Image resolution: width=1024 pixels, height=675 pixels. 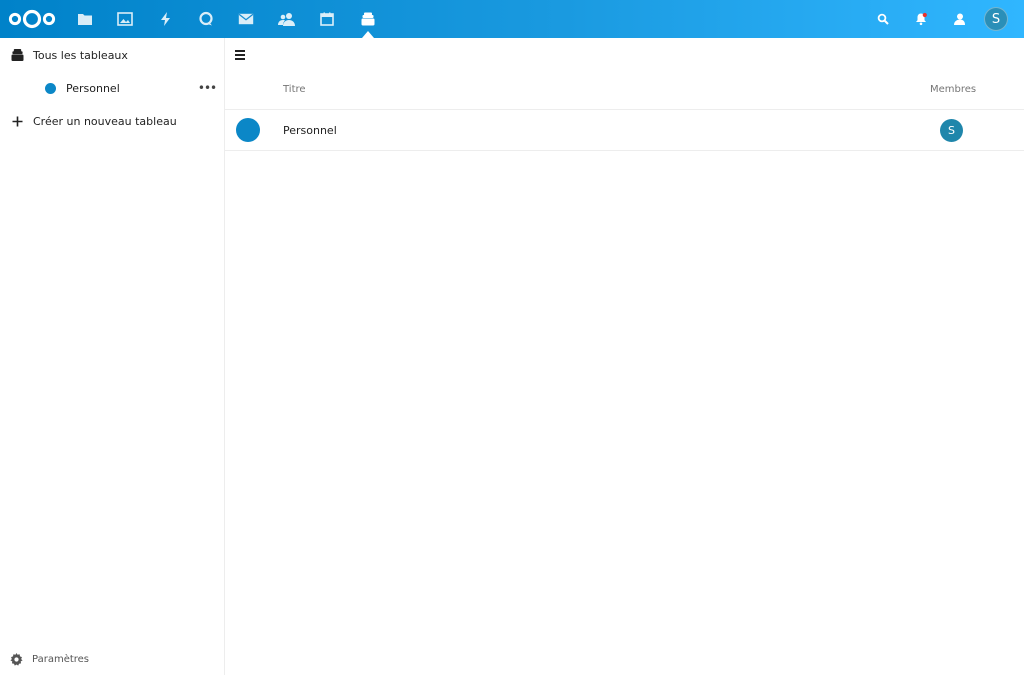 I want to click on gear-icon, so click(x=16, y=659).